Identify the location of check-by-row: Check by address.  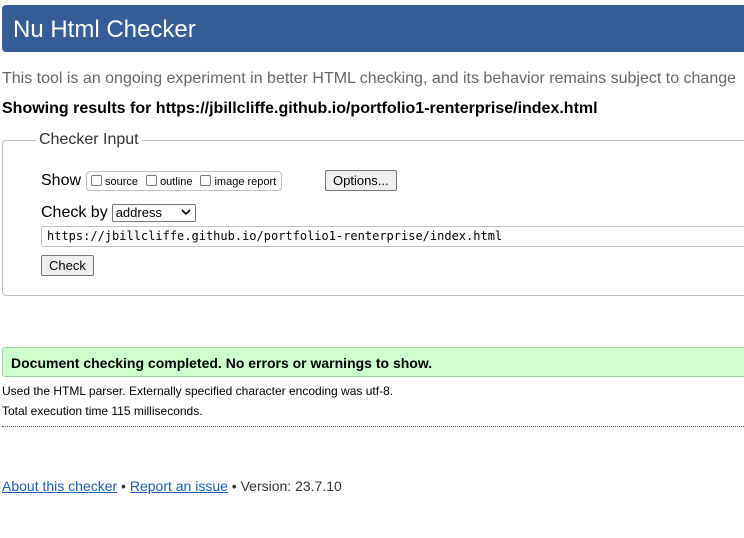
(118, 213).